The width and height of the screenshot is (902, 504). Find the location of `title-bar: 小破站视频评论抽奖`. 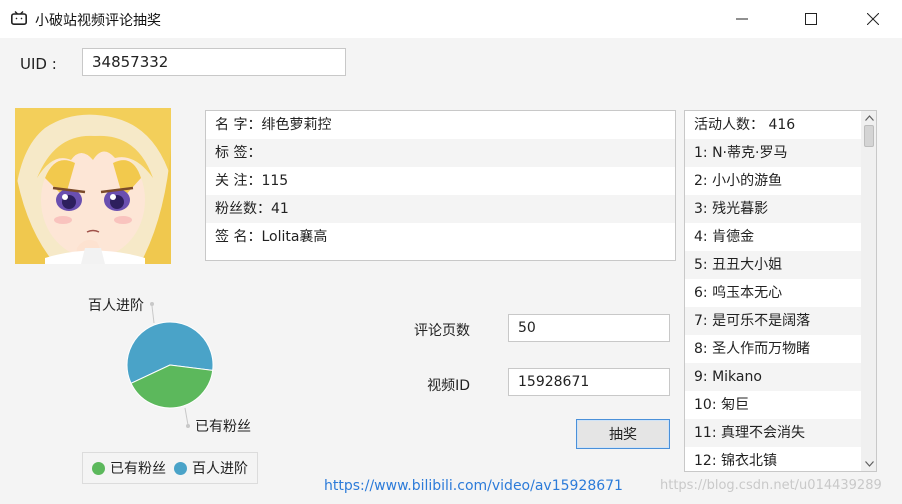

title-bar: 小破站视频评论抽奖 is located at coordinates (451, 19).